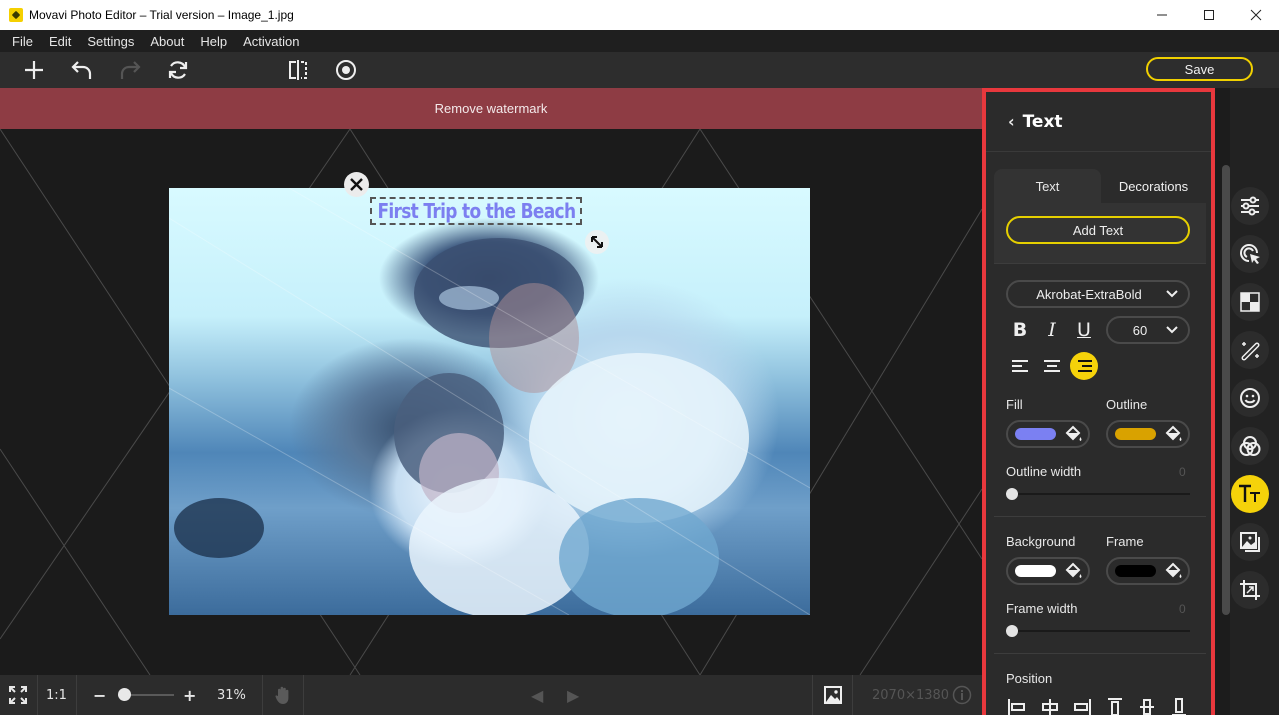 Image resolution: width=1279 pixels, height=715 pixels. I want to click on add-text-button: Add Text, so click(1098, 230).